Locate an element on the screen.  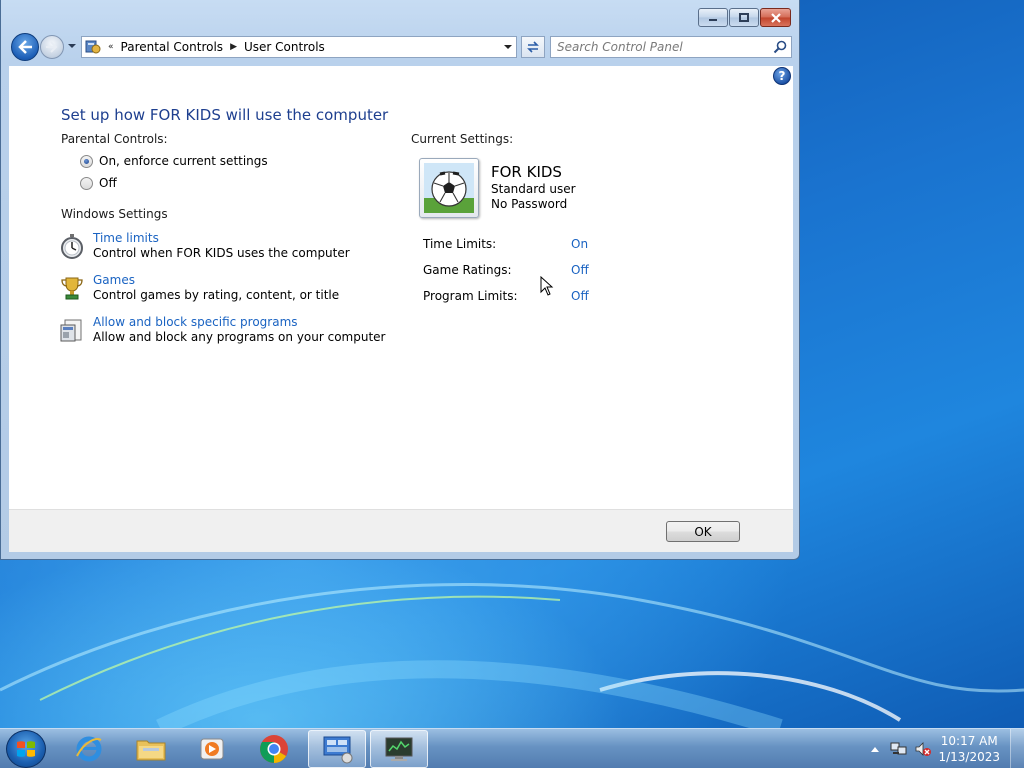
forward-arrow-icon is located at coordinates (52, 47).